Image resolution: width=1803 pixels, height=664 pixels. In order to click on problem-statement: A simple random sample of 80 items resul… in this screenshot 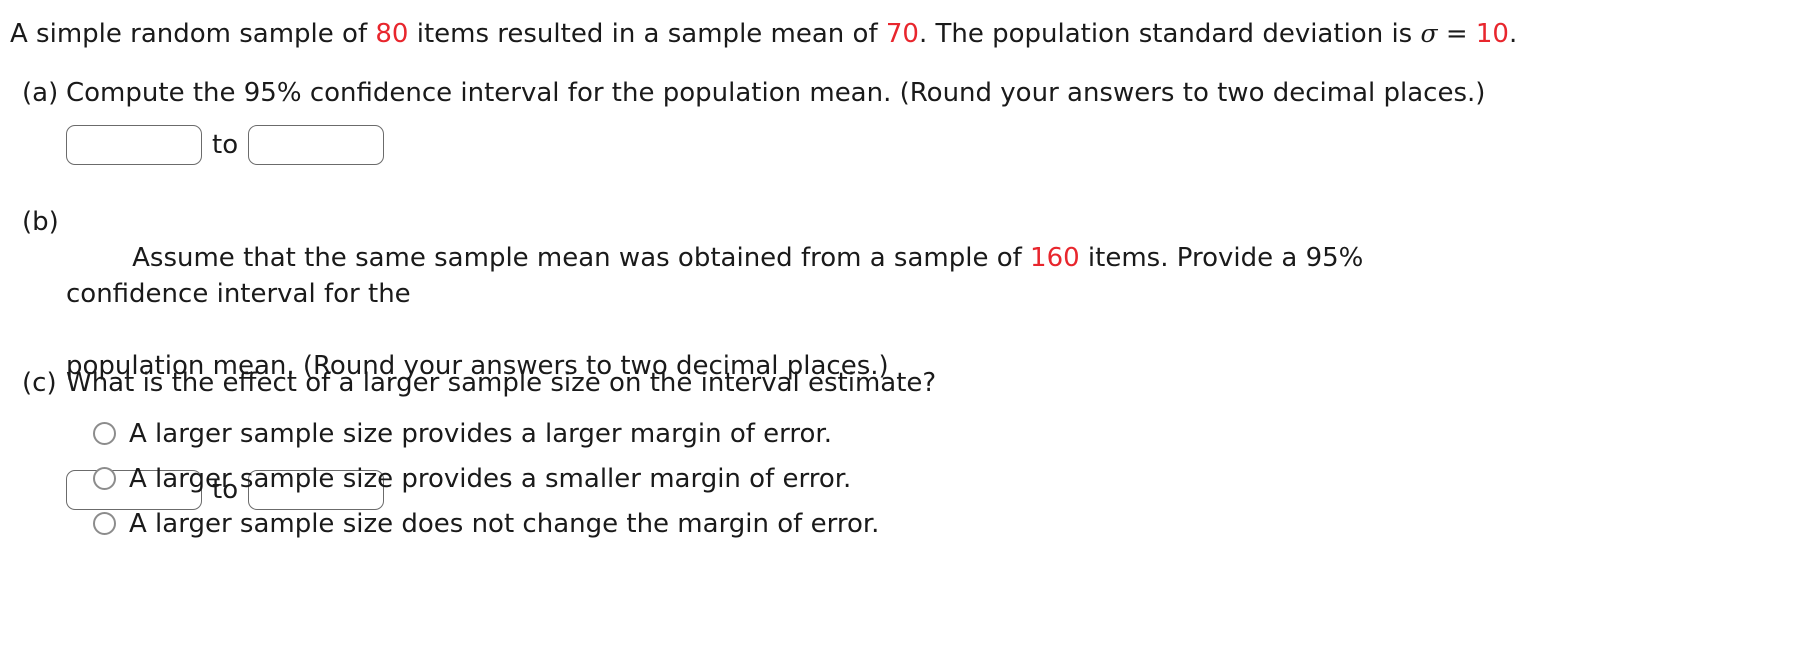, I will do `click(763, 34)`.